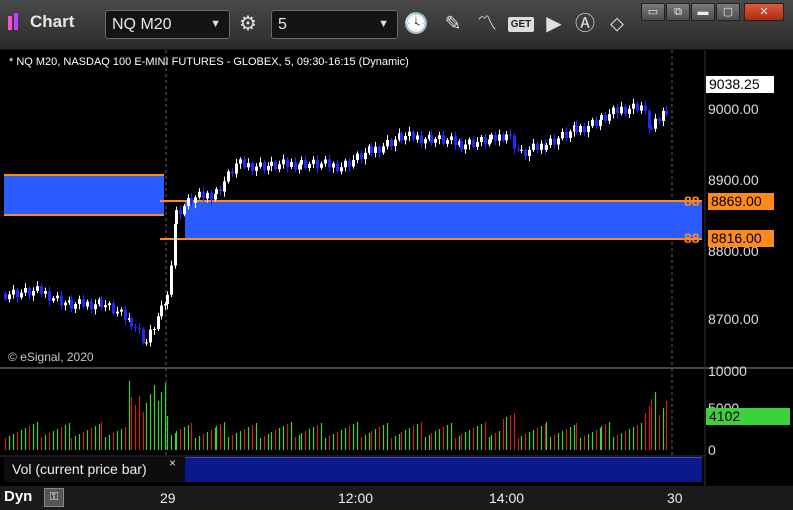 This screenshot has height=510, width=793. I want to click on interval-value: 5, so click(282, 24).